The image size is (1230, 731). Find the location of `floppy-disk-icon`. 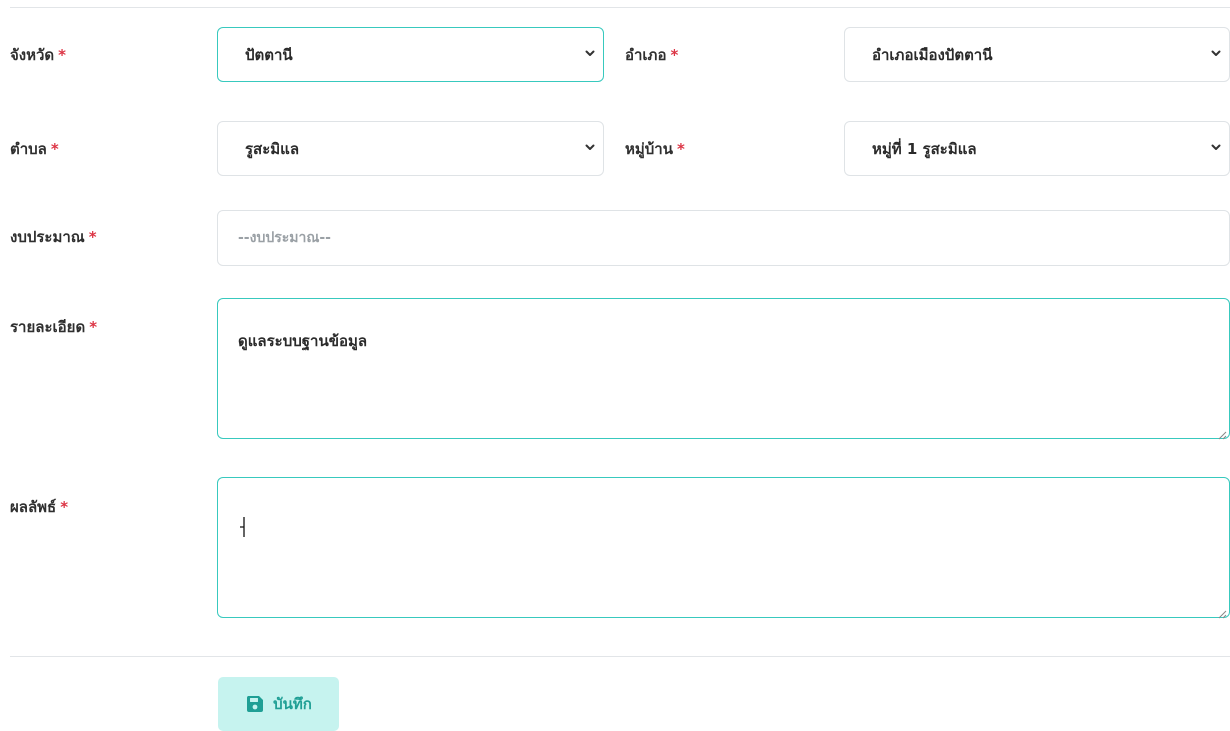

floppy-disk-icon is located at coordinates (255, 704).